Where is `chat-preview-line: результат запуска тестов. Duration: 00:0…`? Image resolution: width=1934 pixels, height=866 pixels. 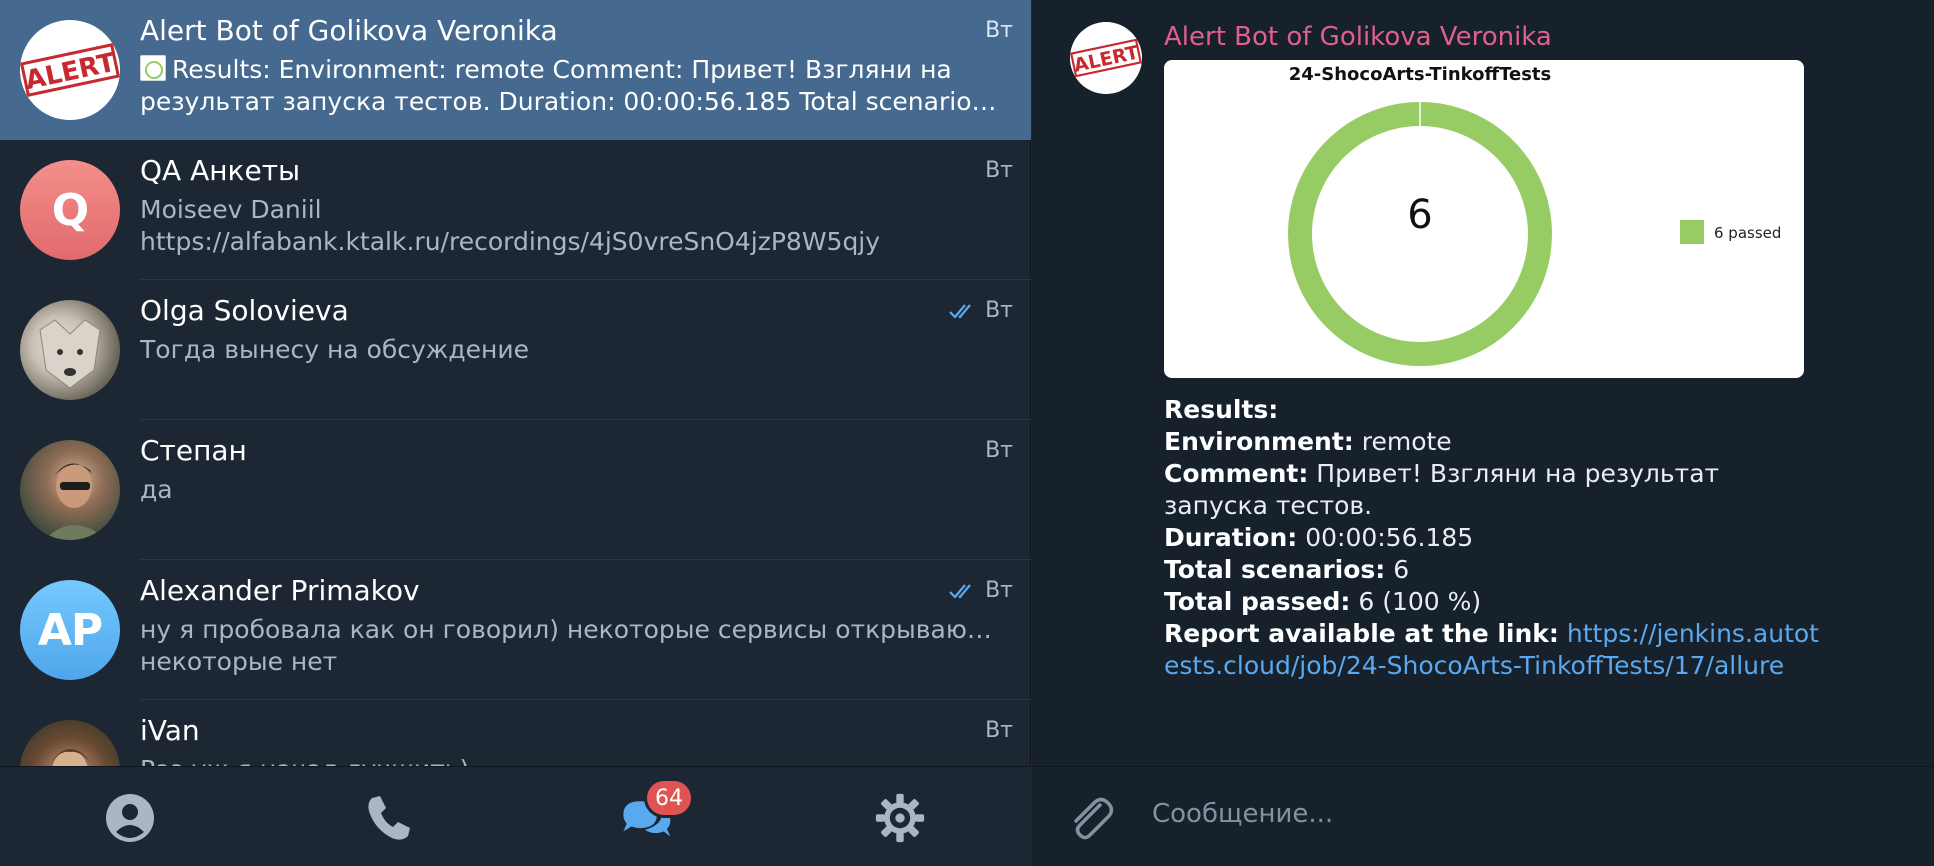 chat-preview-line: результат запуска тестов. Duration: 00:0… is located at coordinates (570, 101).